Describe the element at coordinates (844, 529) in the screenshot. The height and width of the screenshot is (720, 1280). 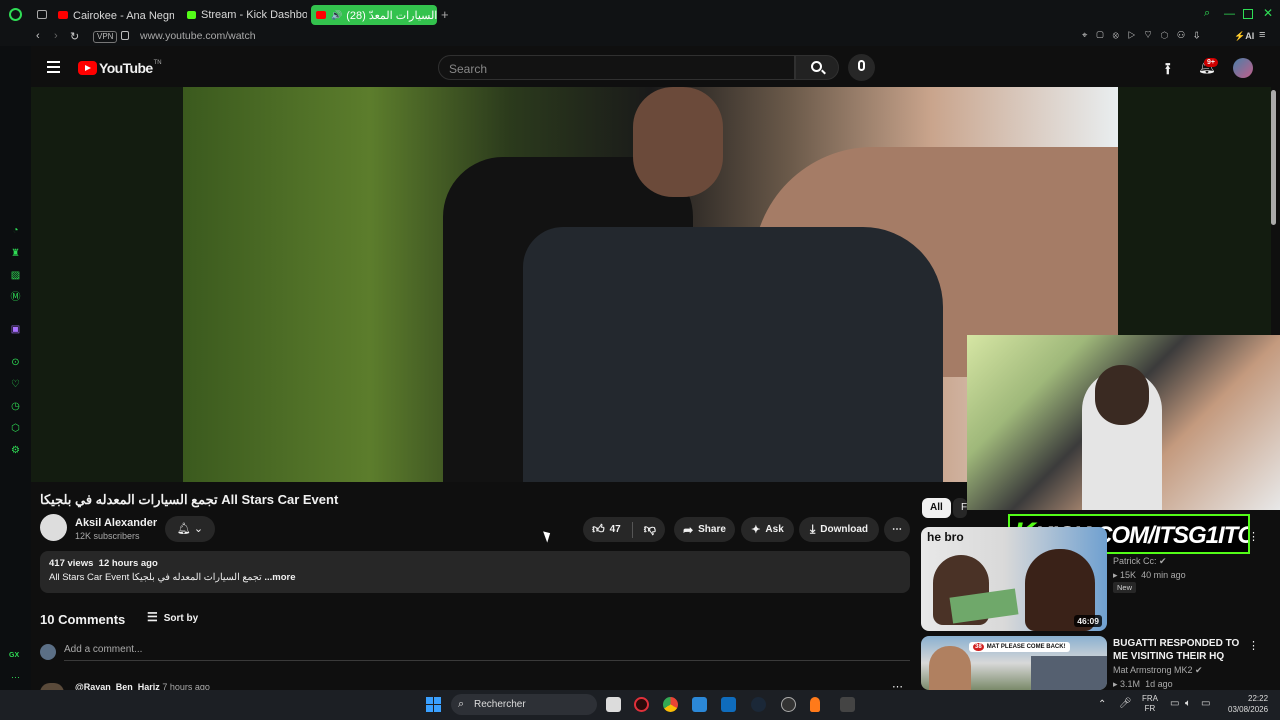
I see `download-label: Download` at that location.